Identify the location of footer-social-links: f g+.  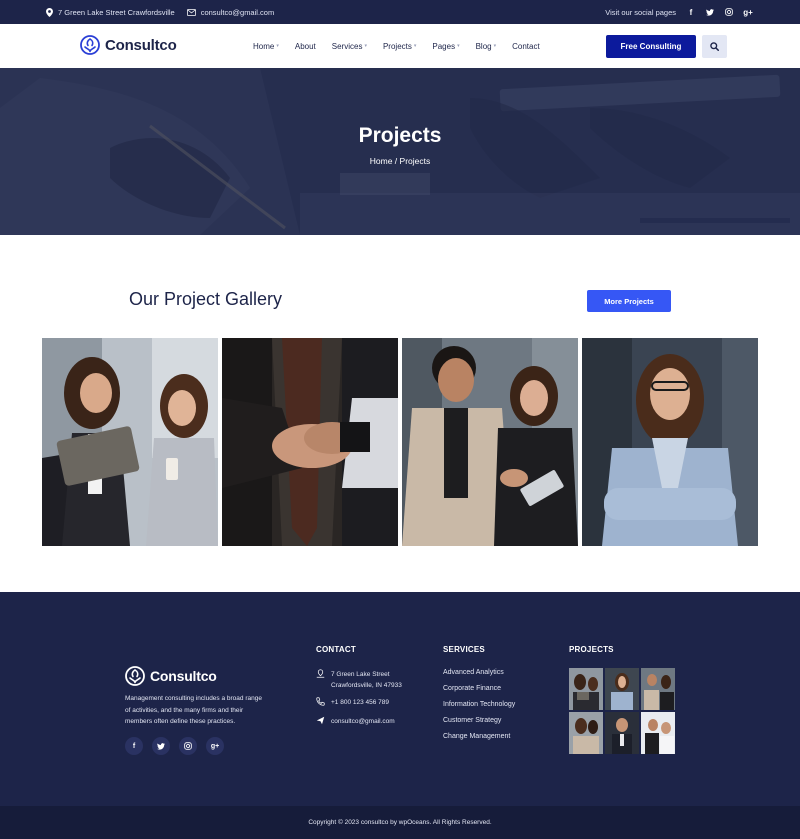
(174, 746).